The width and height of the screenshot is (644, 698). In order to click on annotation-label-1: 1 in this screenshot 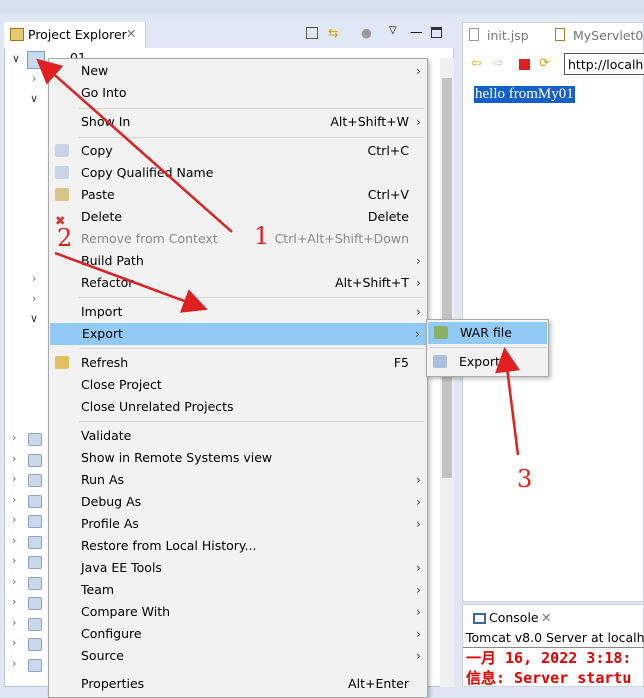, I will do `click(262, 236)`.